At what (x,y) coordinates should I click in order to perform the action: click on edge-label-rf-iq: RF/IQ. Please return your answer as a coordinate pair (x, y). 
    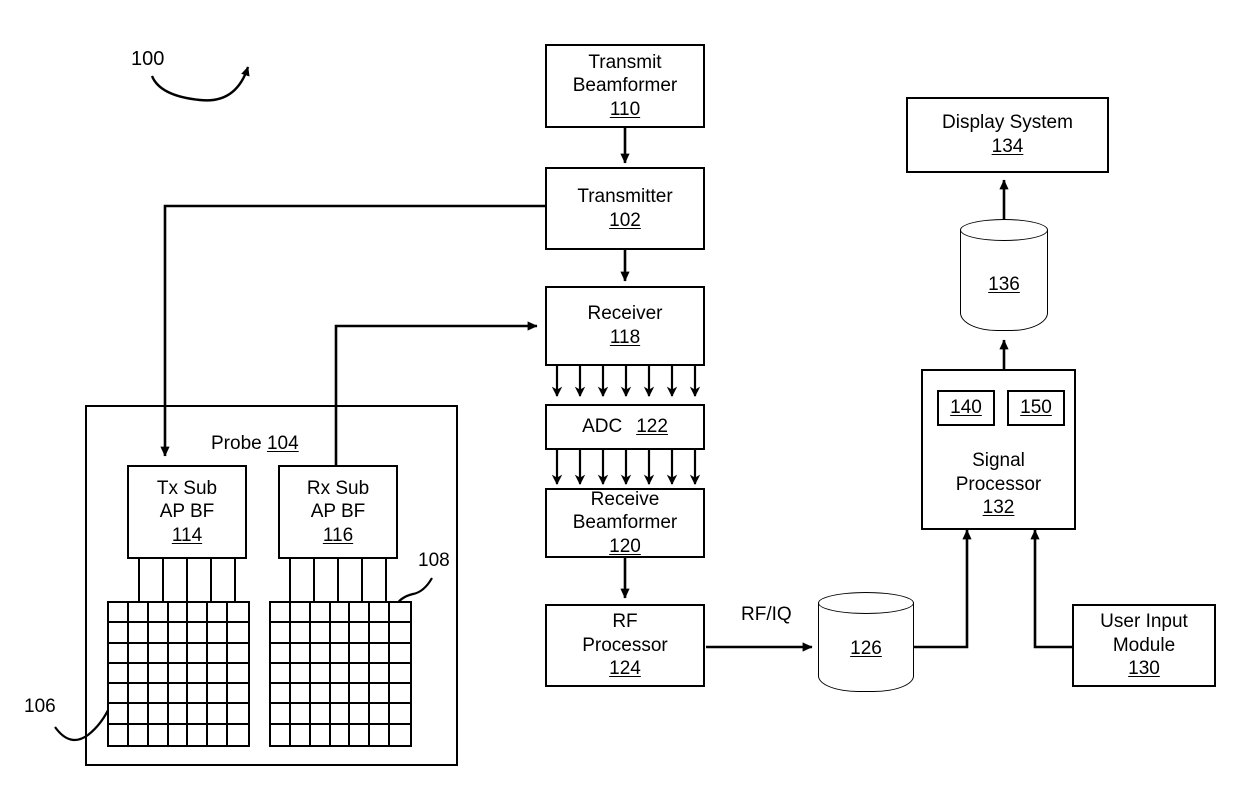
    Looking at the image, I should click on (766, 614).